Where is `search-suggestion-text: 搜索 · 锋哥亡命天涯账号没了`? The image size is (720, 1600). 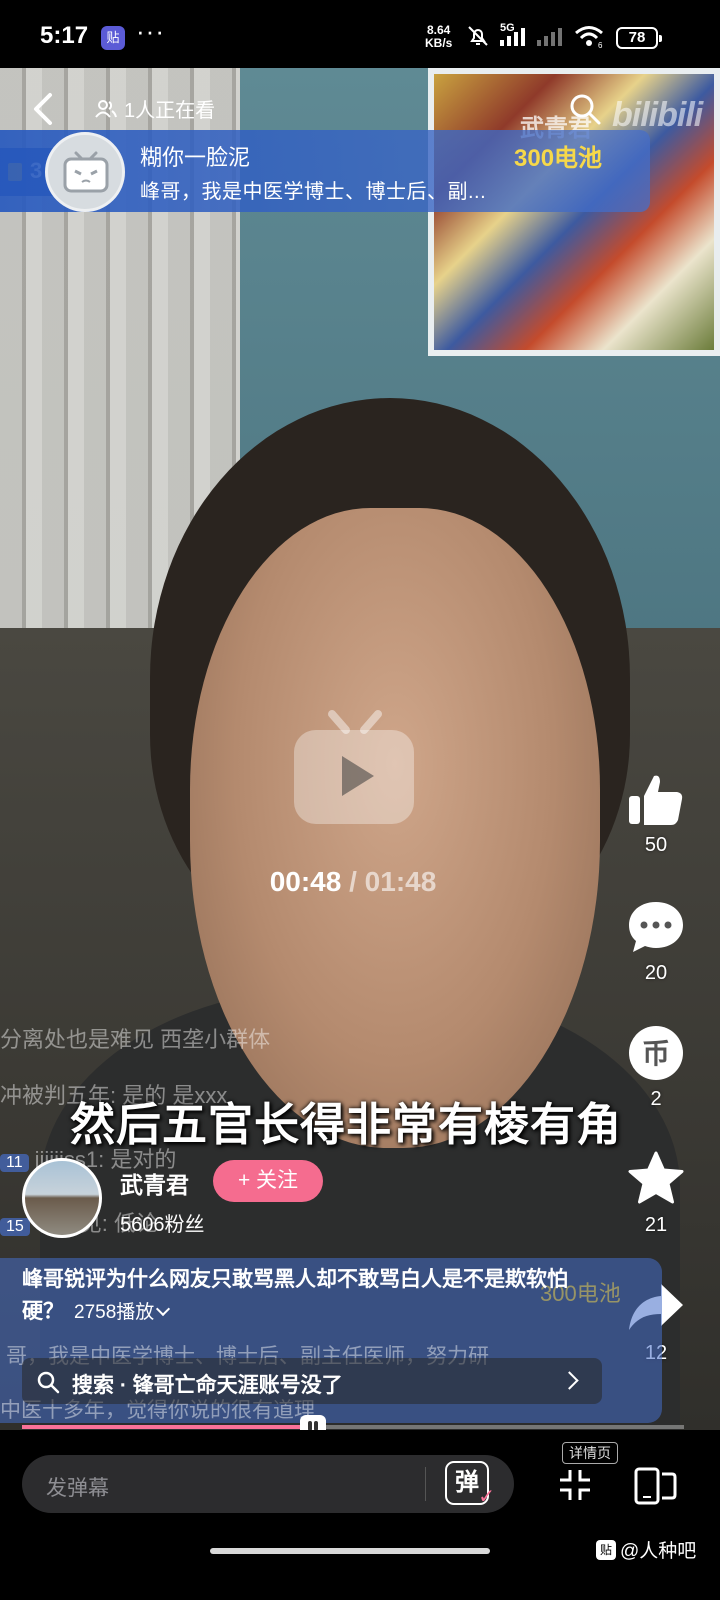
search-suggestion-text: 搜索 · 锋哥亡命天涯账号没了 is located at coordinates (207, 1385).